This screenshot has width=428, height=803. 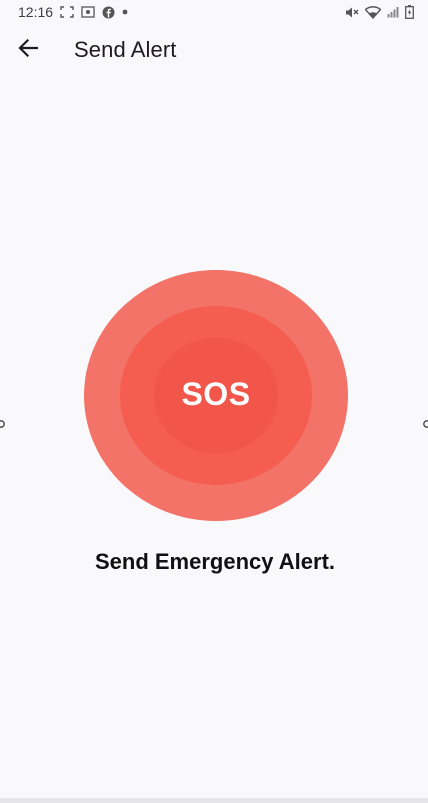 What do you see at coordinates (125, 12) in the screenshot?
I see `dot-icon` at bounding box center [125, 12].